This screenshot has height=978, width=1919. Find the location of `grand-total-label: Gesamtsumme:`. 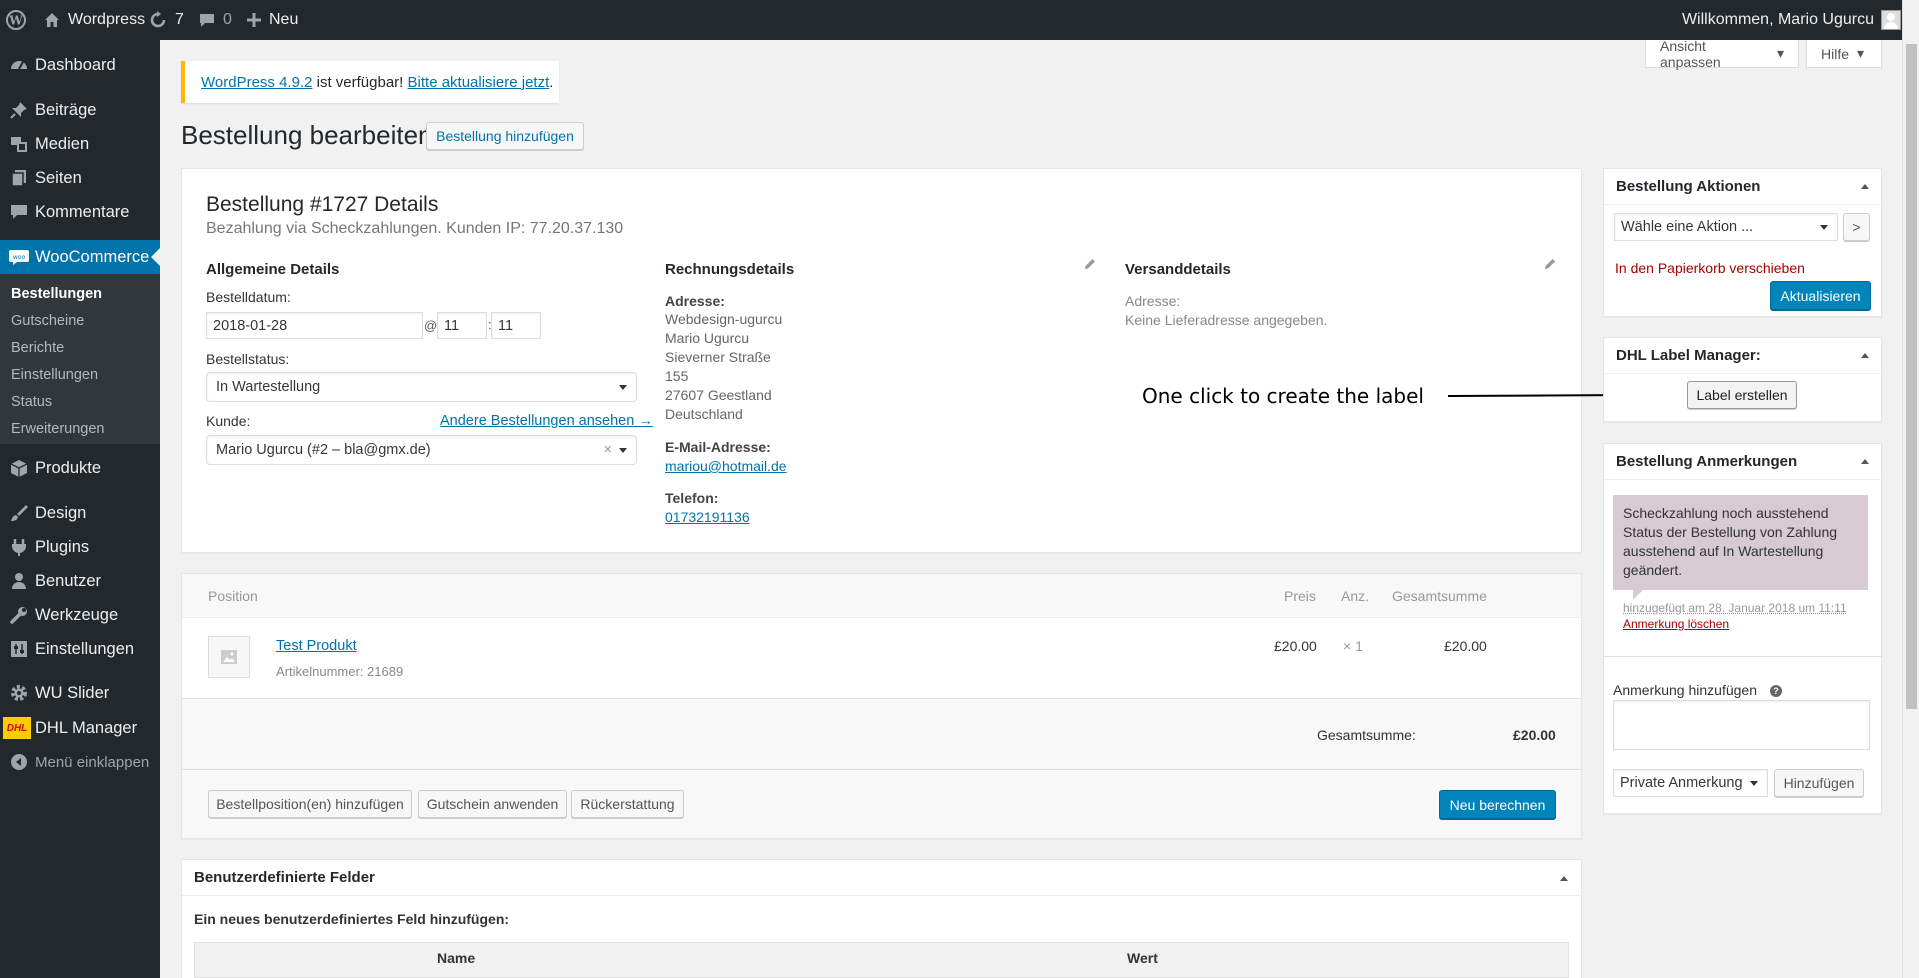

grand-total-label: Gesamtsumme: is located at coordinates (1366, 735).